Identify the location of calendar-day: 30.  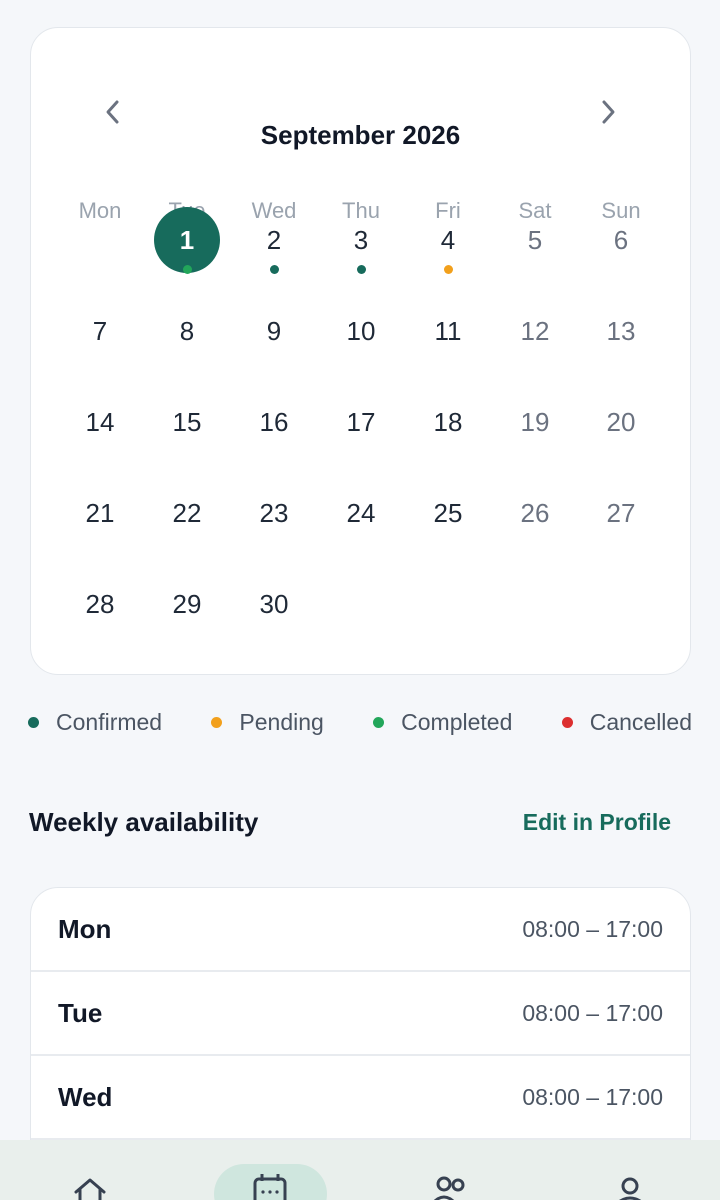
(274, 604).